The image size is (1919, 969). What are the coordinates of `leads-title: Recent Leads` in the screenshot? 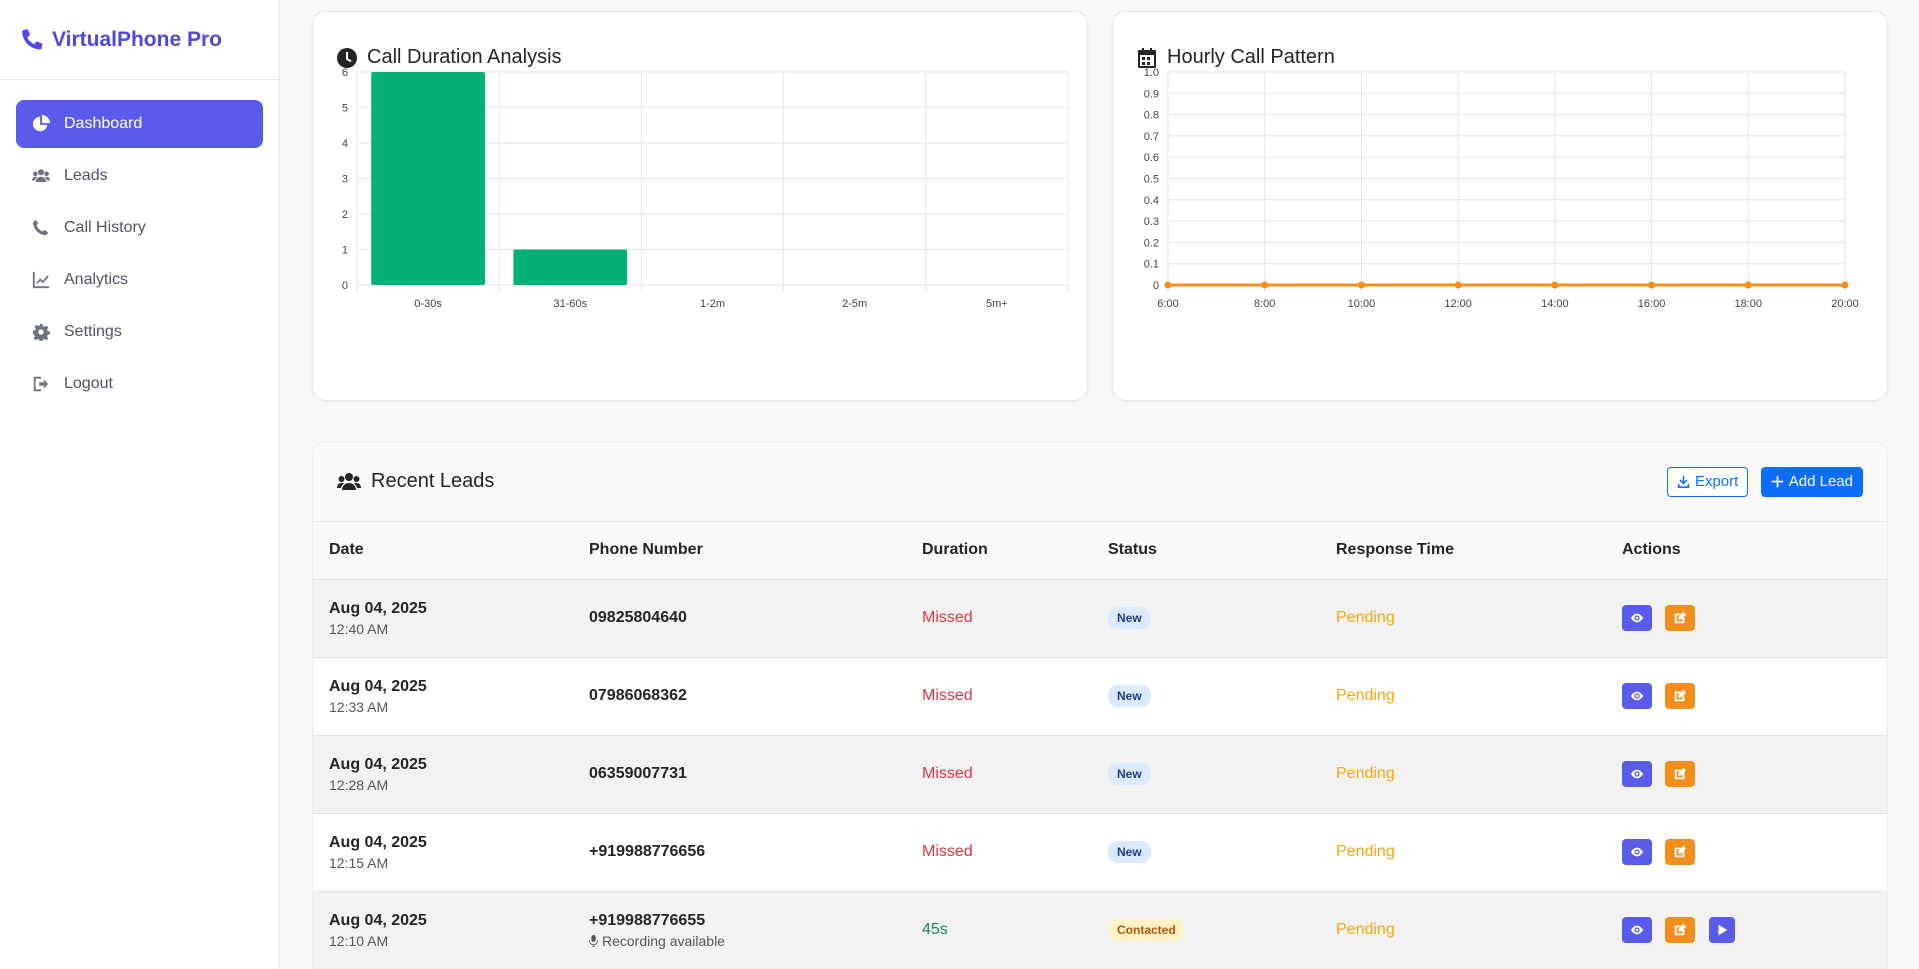 It's located at (415, 481).